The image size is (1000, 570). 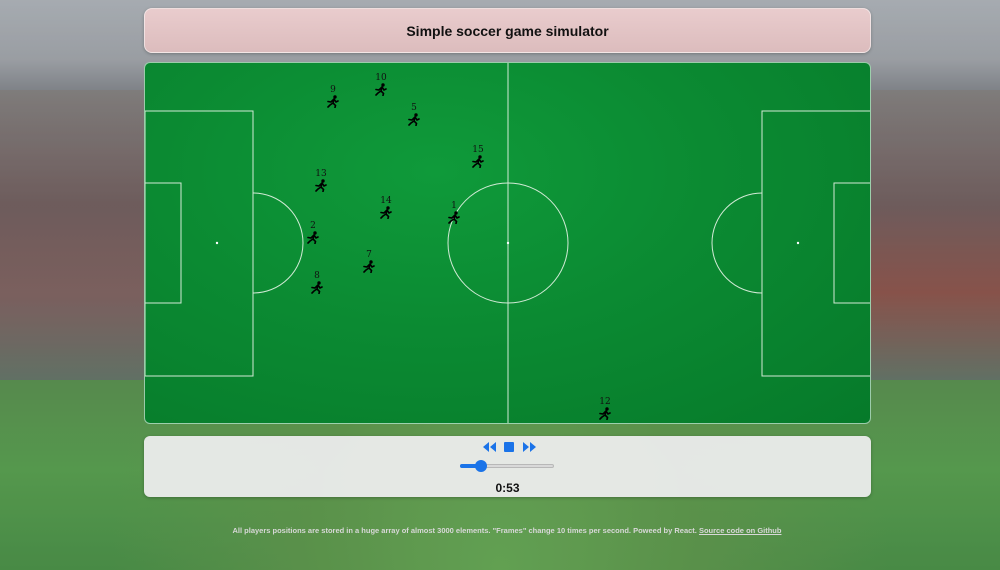 I want to click on slider-thumb, so click(x=480, y=466).